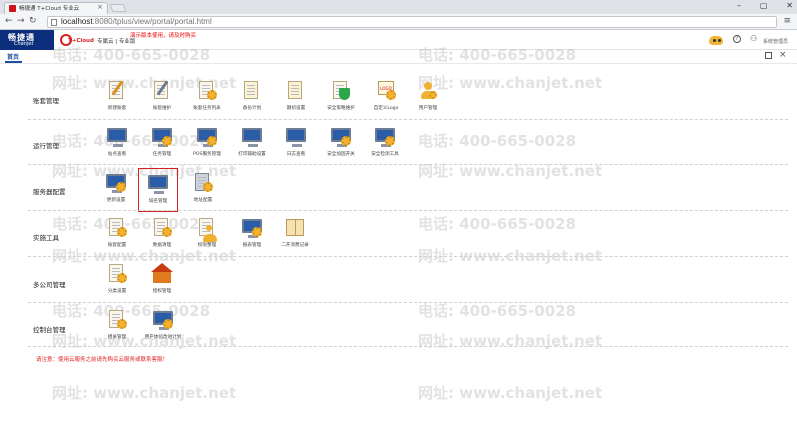  What do you see at coordinates (341, 137) in the screenshot?
I see `security-switch-icon` at bounding box center [341, 137].